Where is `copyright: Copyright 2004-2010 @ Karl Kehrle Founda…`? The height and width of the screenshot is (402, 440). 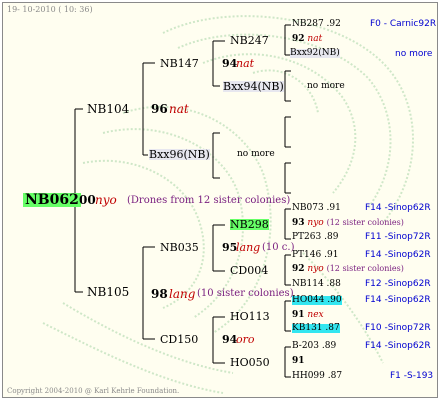
copyright: Copyright 2004-2010 @ Karl Kehrle Founda… is located at coordinates (93, 391).